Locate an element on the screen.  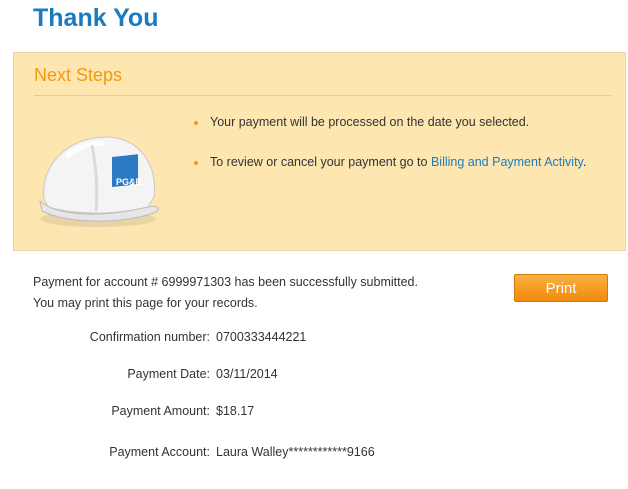
billing-payment-activity-link: Billing and Payment Activity is located at coordinates (507, 162).